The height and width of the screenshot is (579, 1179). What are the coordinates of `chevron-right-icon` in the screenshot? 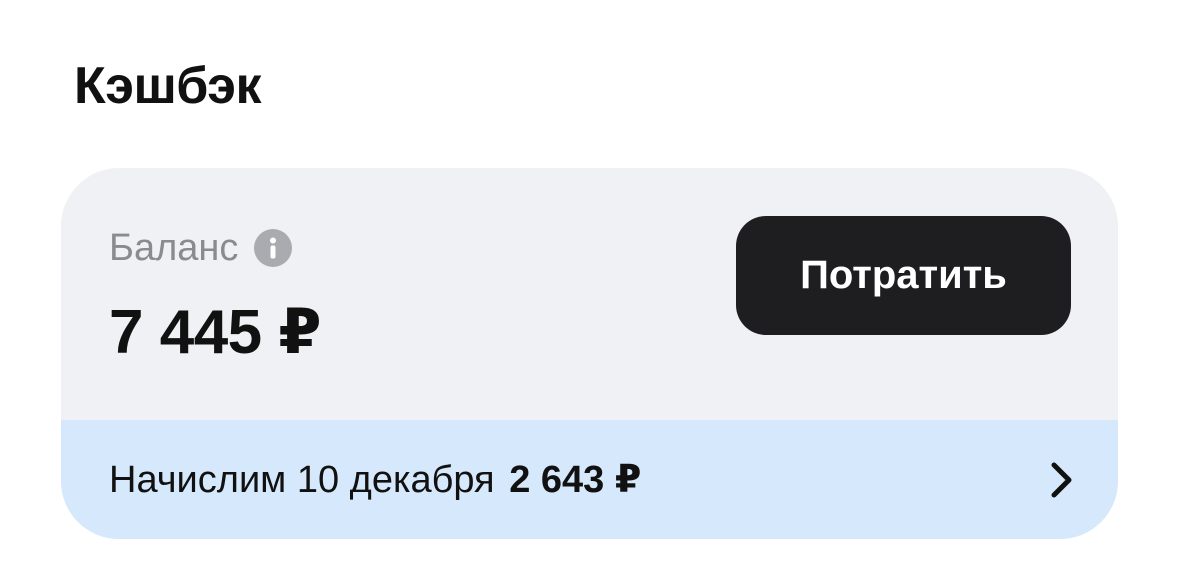 It's located at (1061, 480).